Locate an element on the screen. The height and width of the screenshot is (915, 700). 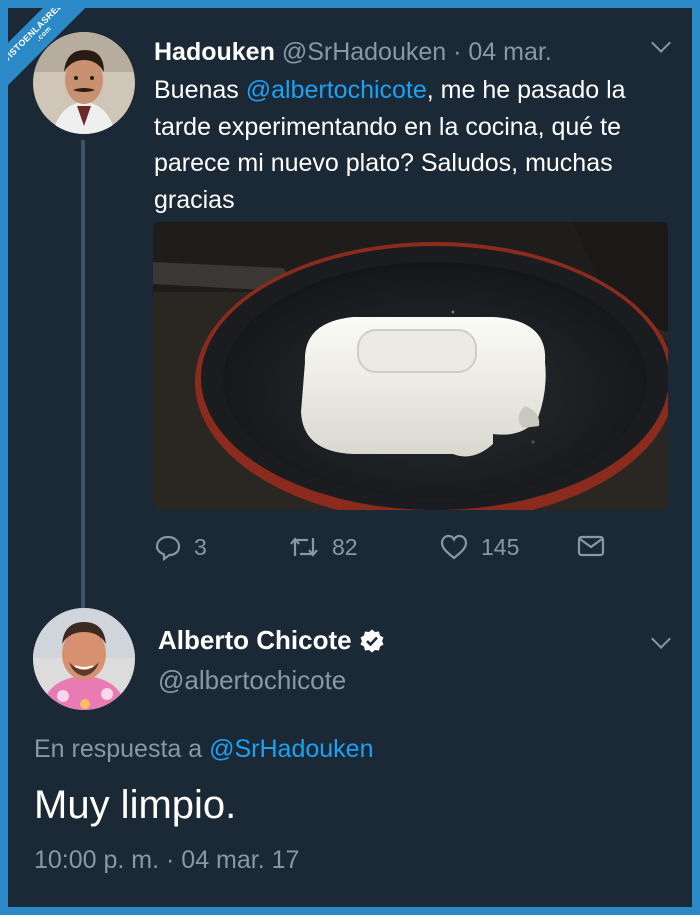
tweet1-mention-link: @albertochicote is located at coordinates (336, 90).